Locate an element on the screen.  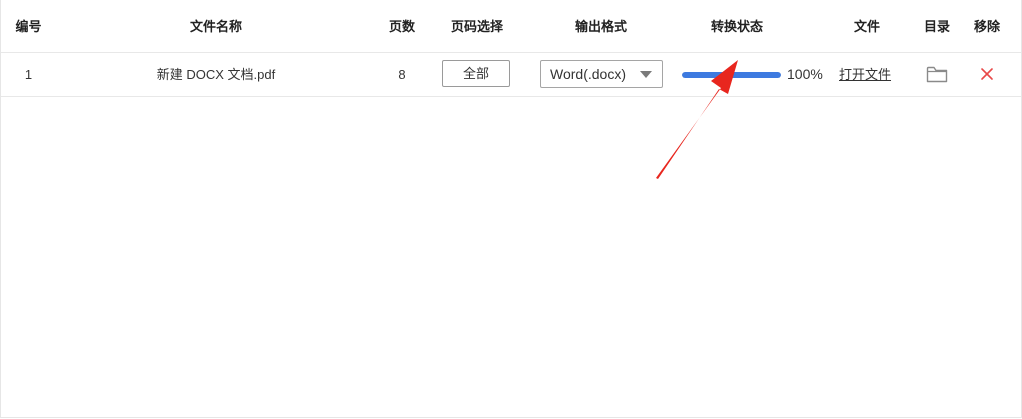
close-icon is located at coordinates (987, 74).